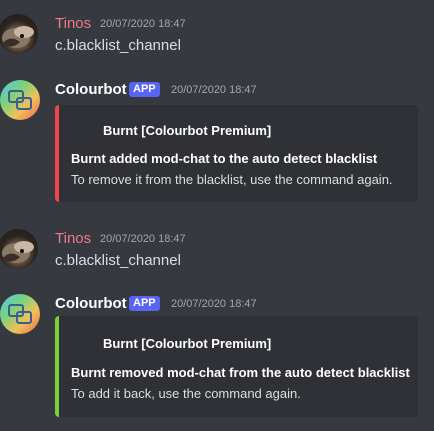 Image resolution: width=434 pixels, height=431 pixels. Describe the element at coordinates (186, 393) in the screenshot. I see `embed-description: To add it back, use the command again.` at that location.